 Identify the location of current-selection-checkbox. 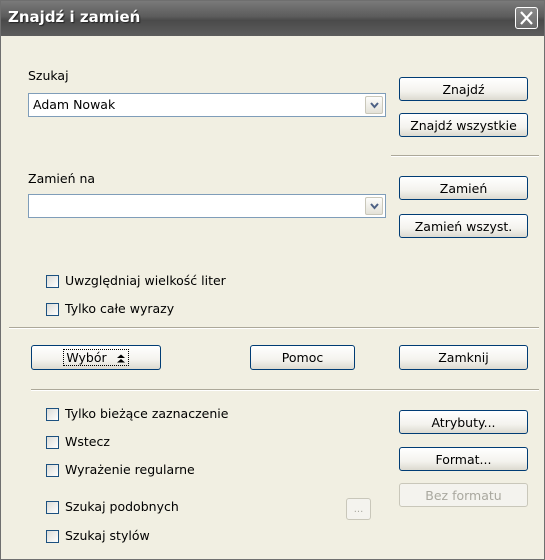
(52, 414).